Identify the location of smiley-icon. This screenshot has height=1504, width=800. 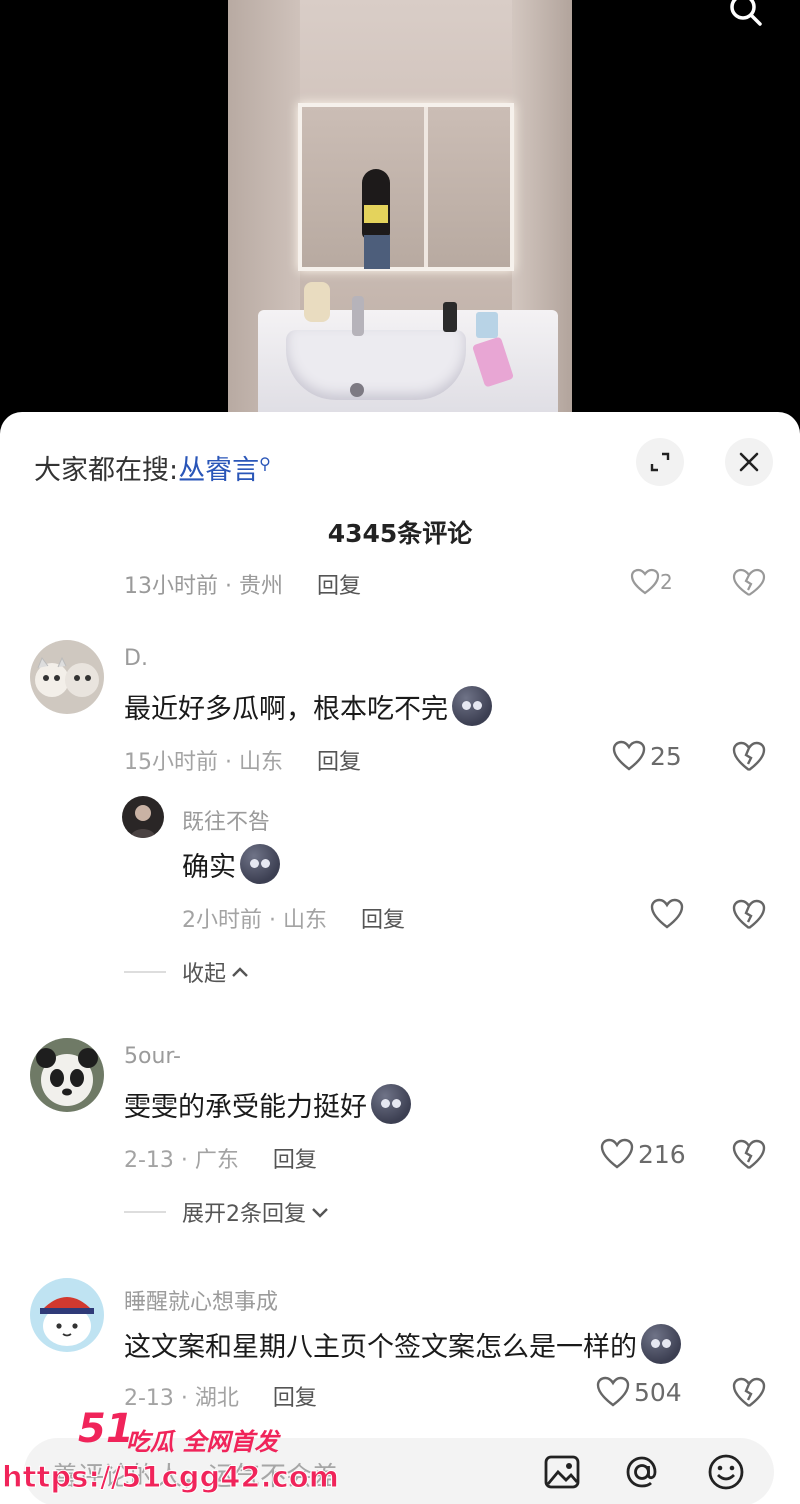
(726, 1472).